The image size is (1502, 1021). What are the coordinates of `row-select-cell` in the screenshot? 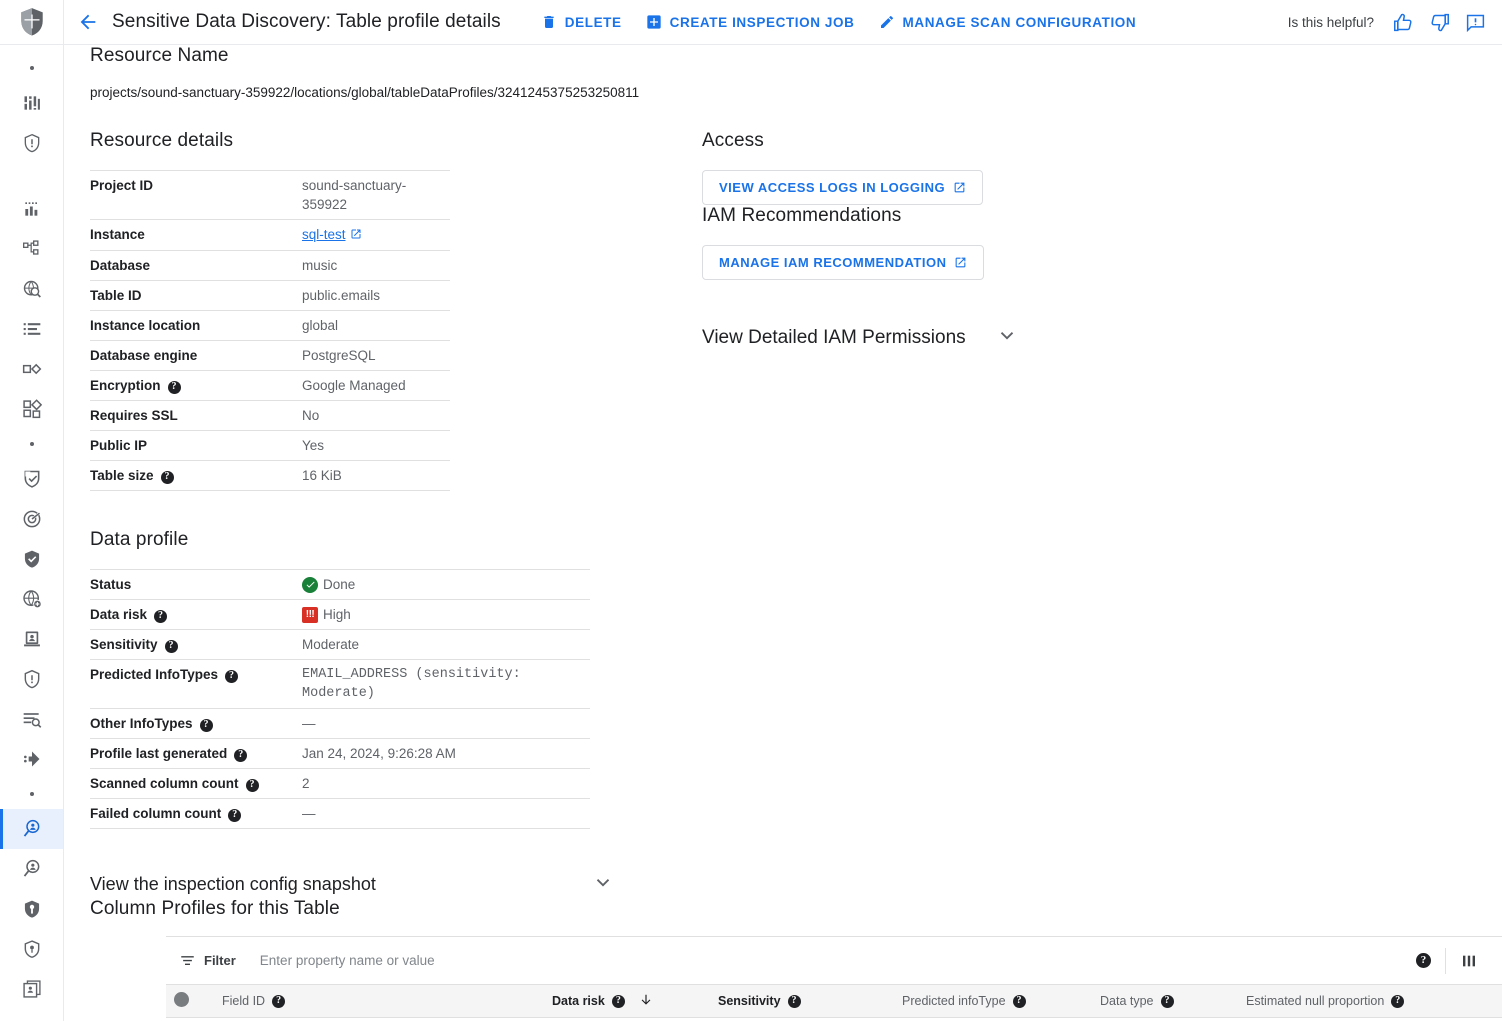 It's located at (190, 1019).